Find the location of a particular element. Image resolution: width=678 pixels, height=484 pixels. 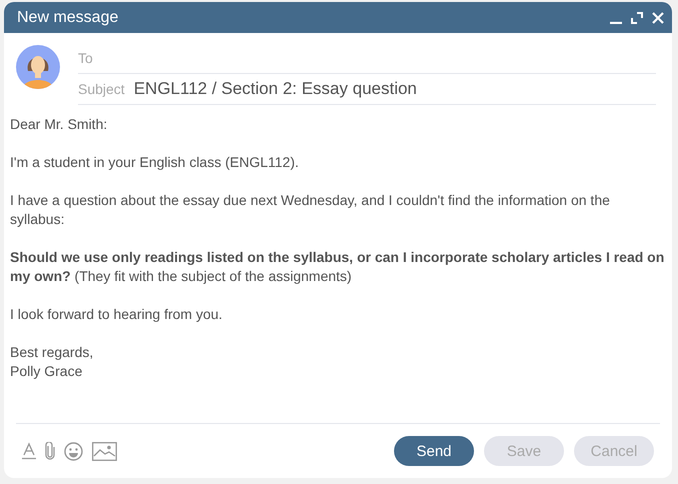

body-text: Should we use only readings listed on the syllabus, or can I incorporate scholary articles I read on my own? (They fit with the subject of the assignments) is located at coordinates (338, 267).